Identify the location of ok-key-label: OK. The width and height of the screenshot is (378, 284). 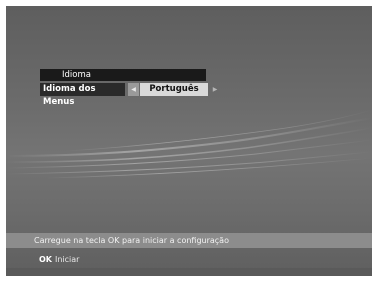
(45, 259).